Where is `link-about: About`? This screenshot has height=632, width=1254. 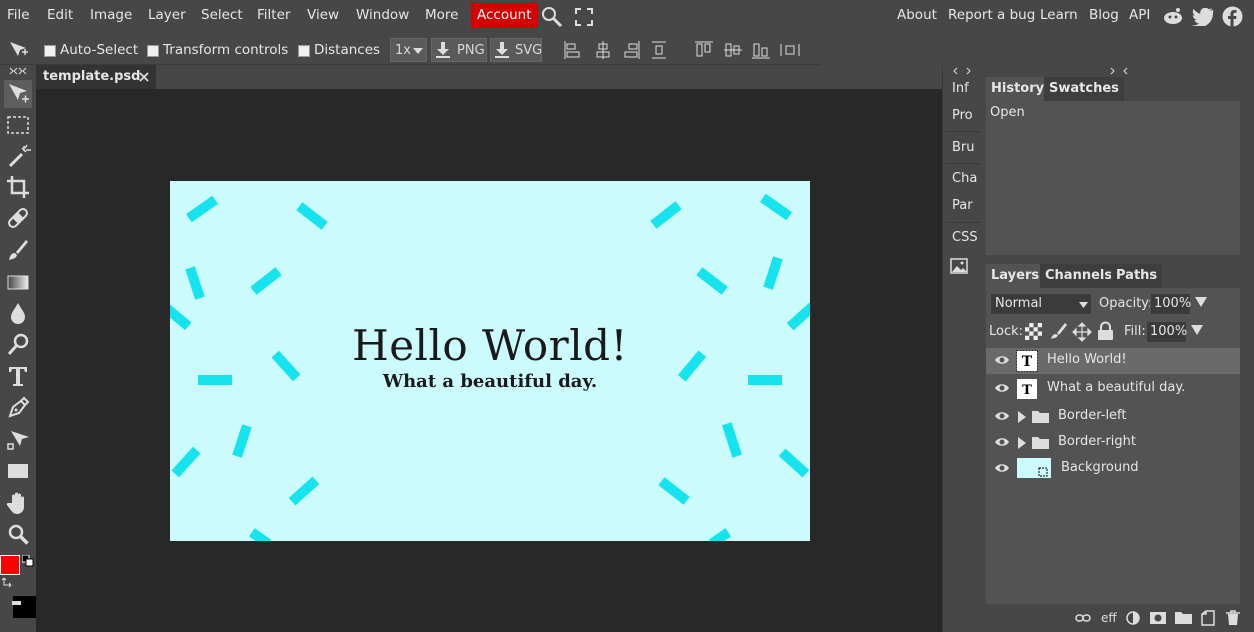 link-about: About is located at coordinates (917, 16).